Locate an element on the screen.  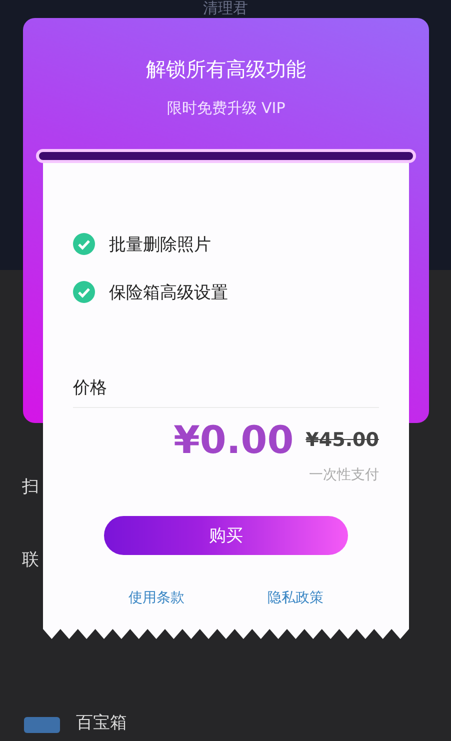
menu-item-label: 百宝箱 is located at coordinates (101, 723).